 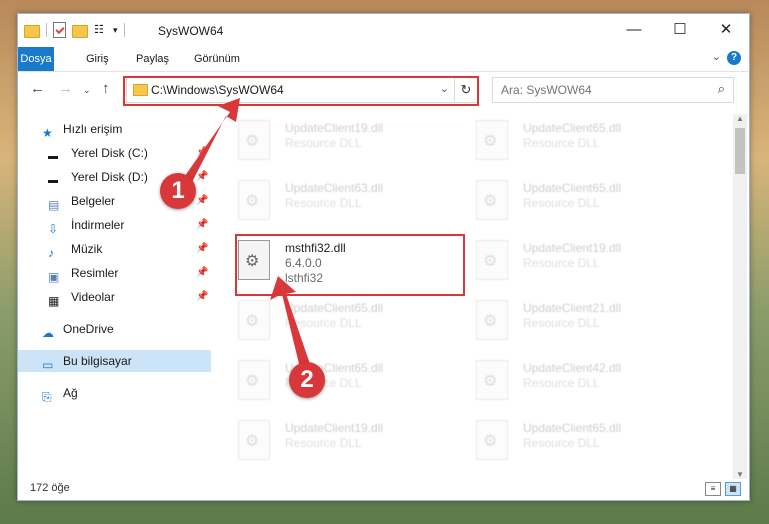 What do you see at coordinates (307, 380) in the screenshot?
I see `step-marker-2: 2` at bounding box center [307, 380].